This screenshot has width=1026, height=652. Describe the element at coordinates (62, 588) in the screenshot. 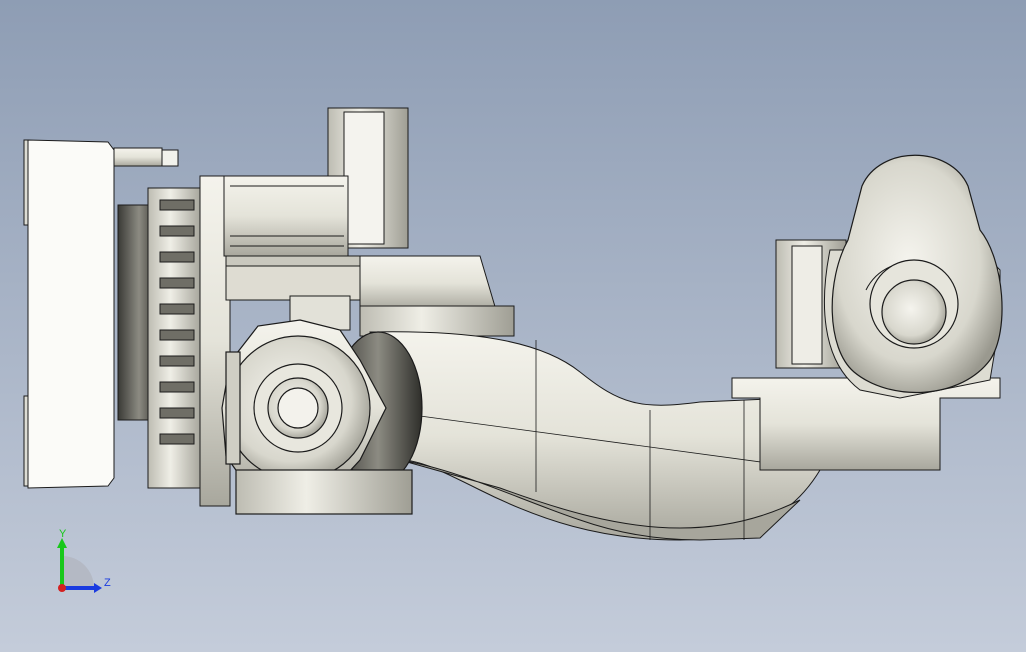

I see `x-axis-dot` at that location.